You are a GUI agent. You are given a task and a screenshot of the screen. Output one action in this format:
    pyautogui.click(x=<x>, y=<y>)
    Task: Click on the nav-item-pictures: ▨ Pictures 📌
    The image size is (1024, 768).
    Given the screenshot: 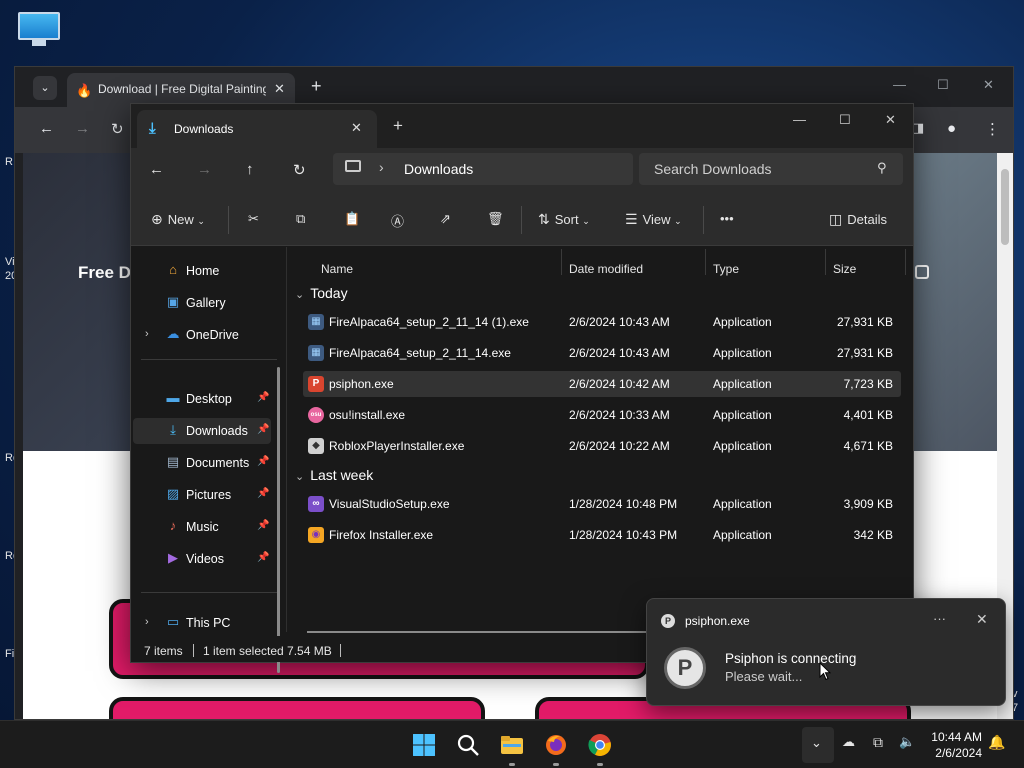 What is the action you would take?
    pyautogui.click(x=202, y=495)
    